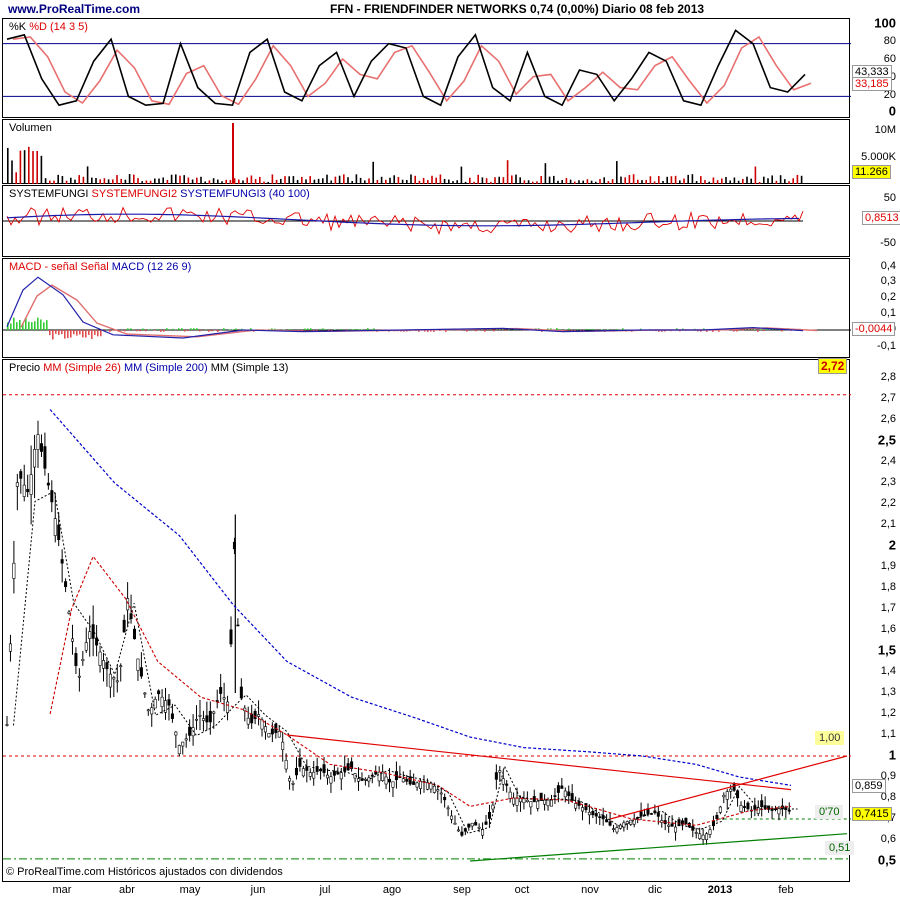 The height and width of the screenshot is (900, 900). Describe the element at coordinates (52, 368) in the screenshot. I see `sma26-label: MM` at that location.